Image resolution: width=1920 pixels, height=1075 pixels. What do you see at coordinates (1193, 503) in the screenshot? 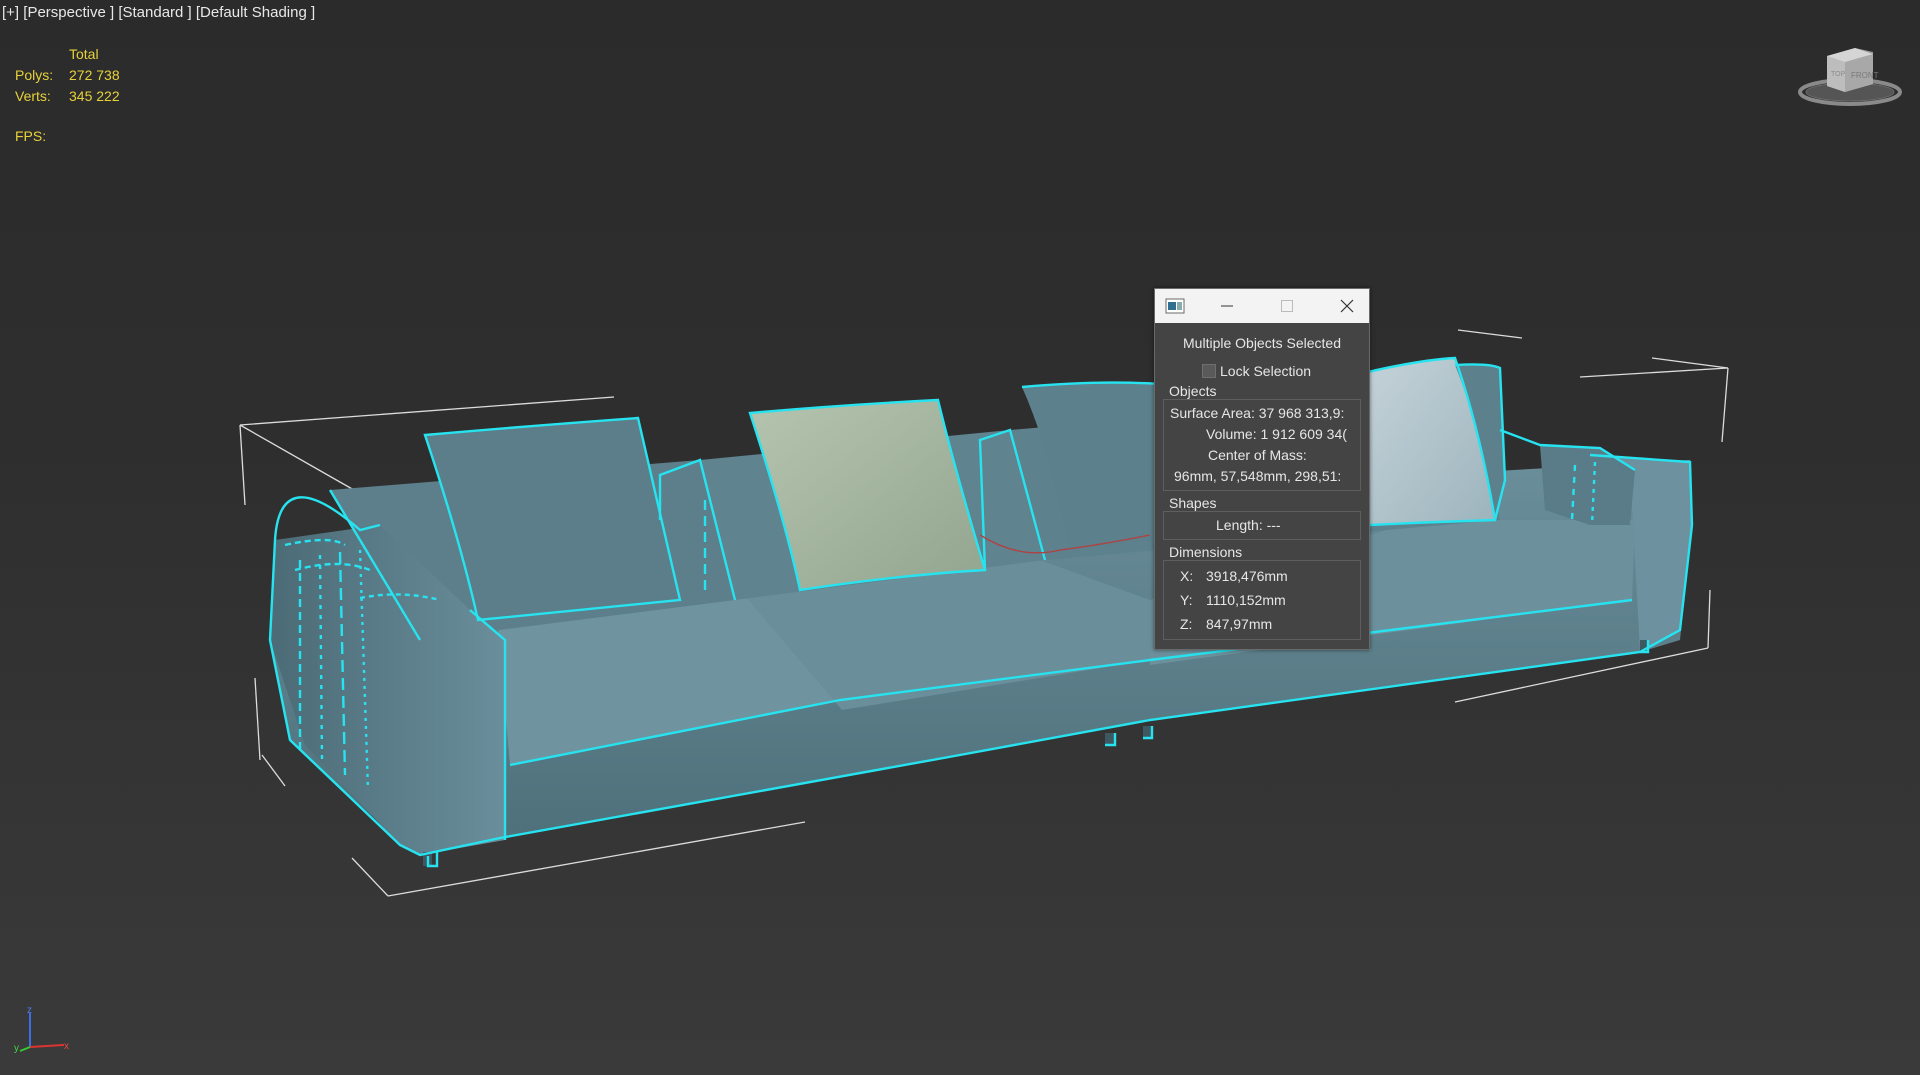
I see `shapes-group-label: Shapes` at bounding box center [1193, 503].